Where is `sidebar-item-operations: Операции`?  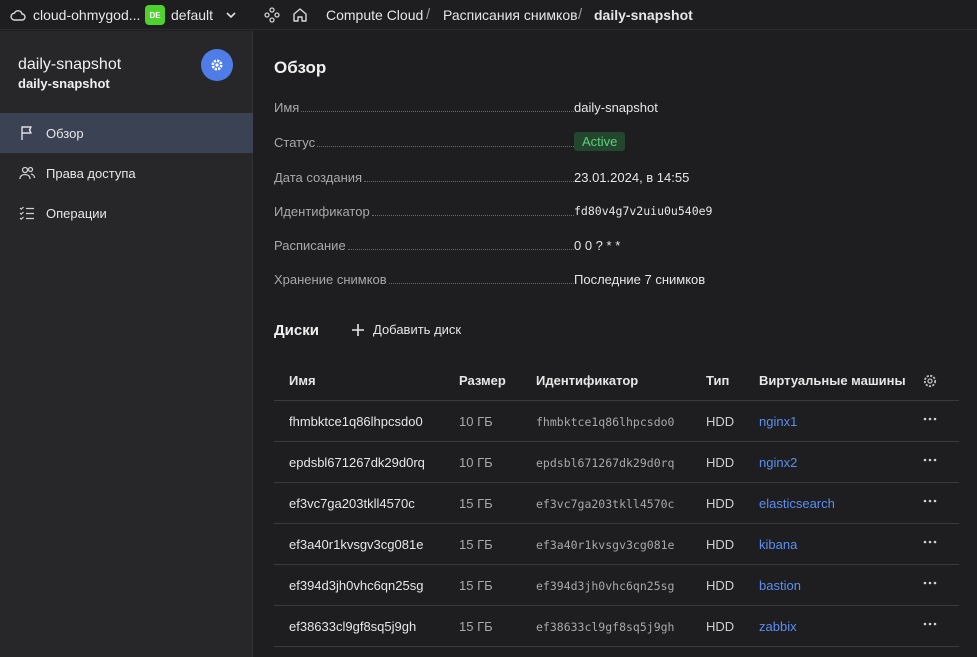
sidebar-item-operations: Операции is located at coordinates (126, 213).